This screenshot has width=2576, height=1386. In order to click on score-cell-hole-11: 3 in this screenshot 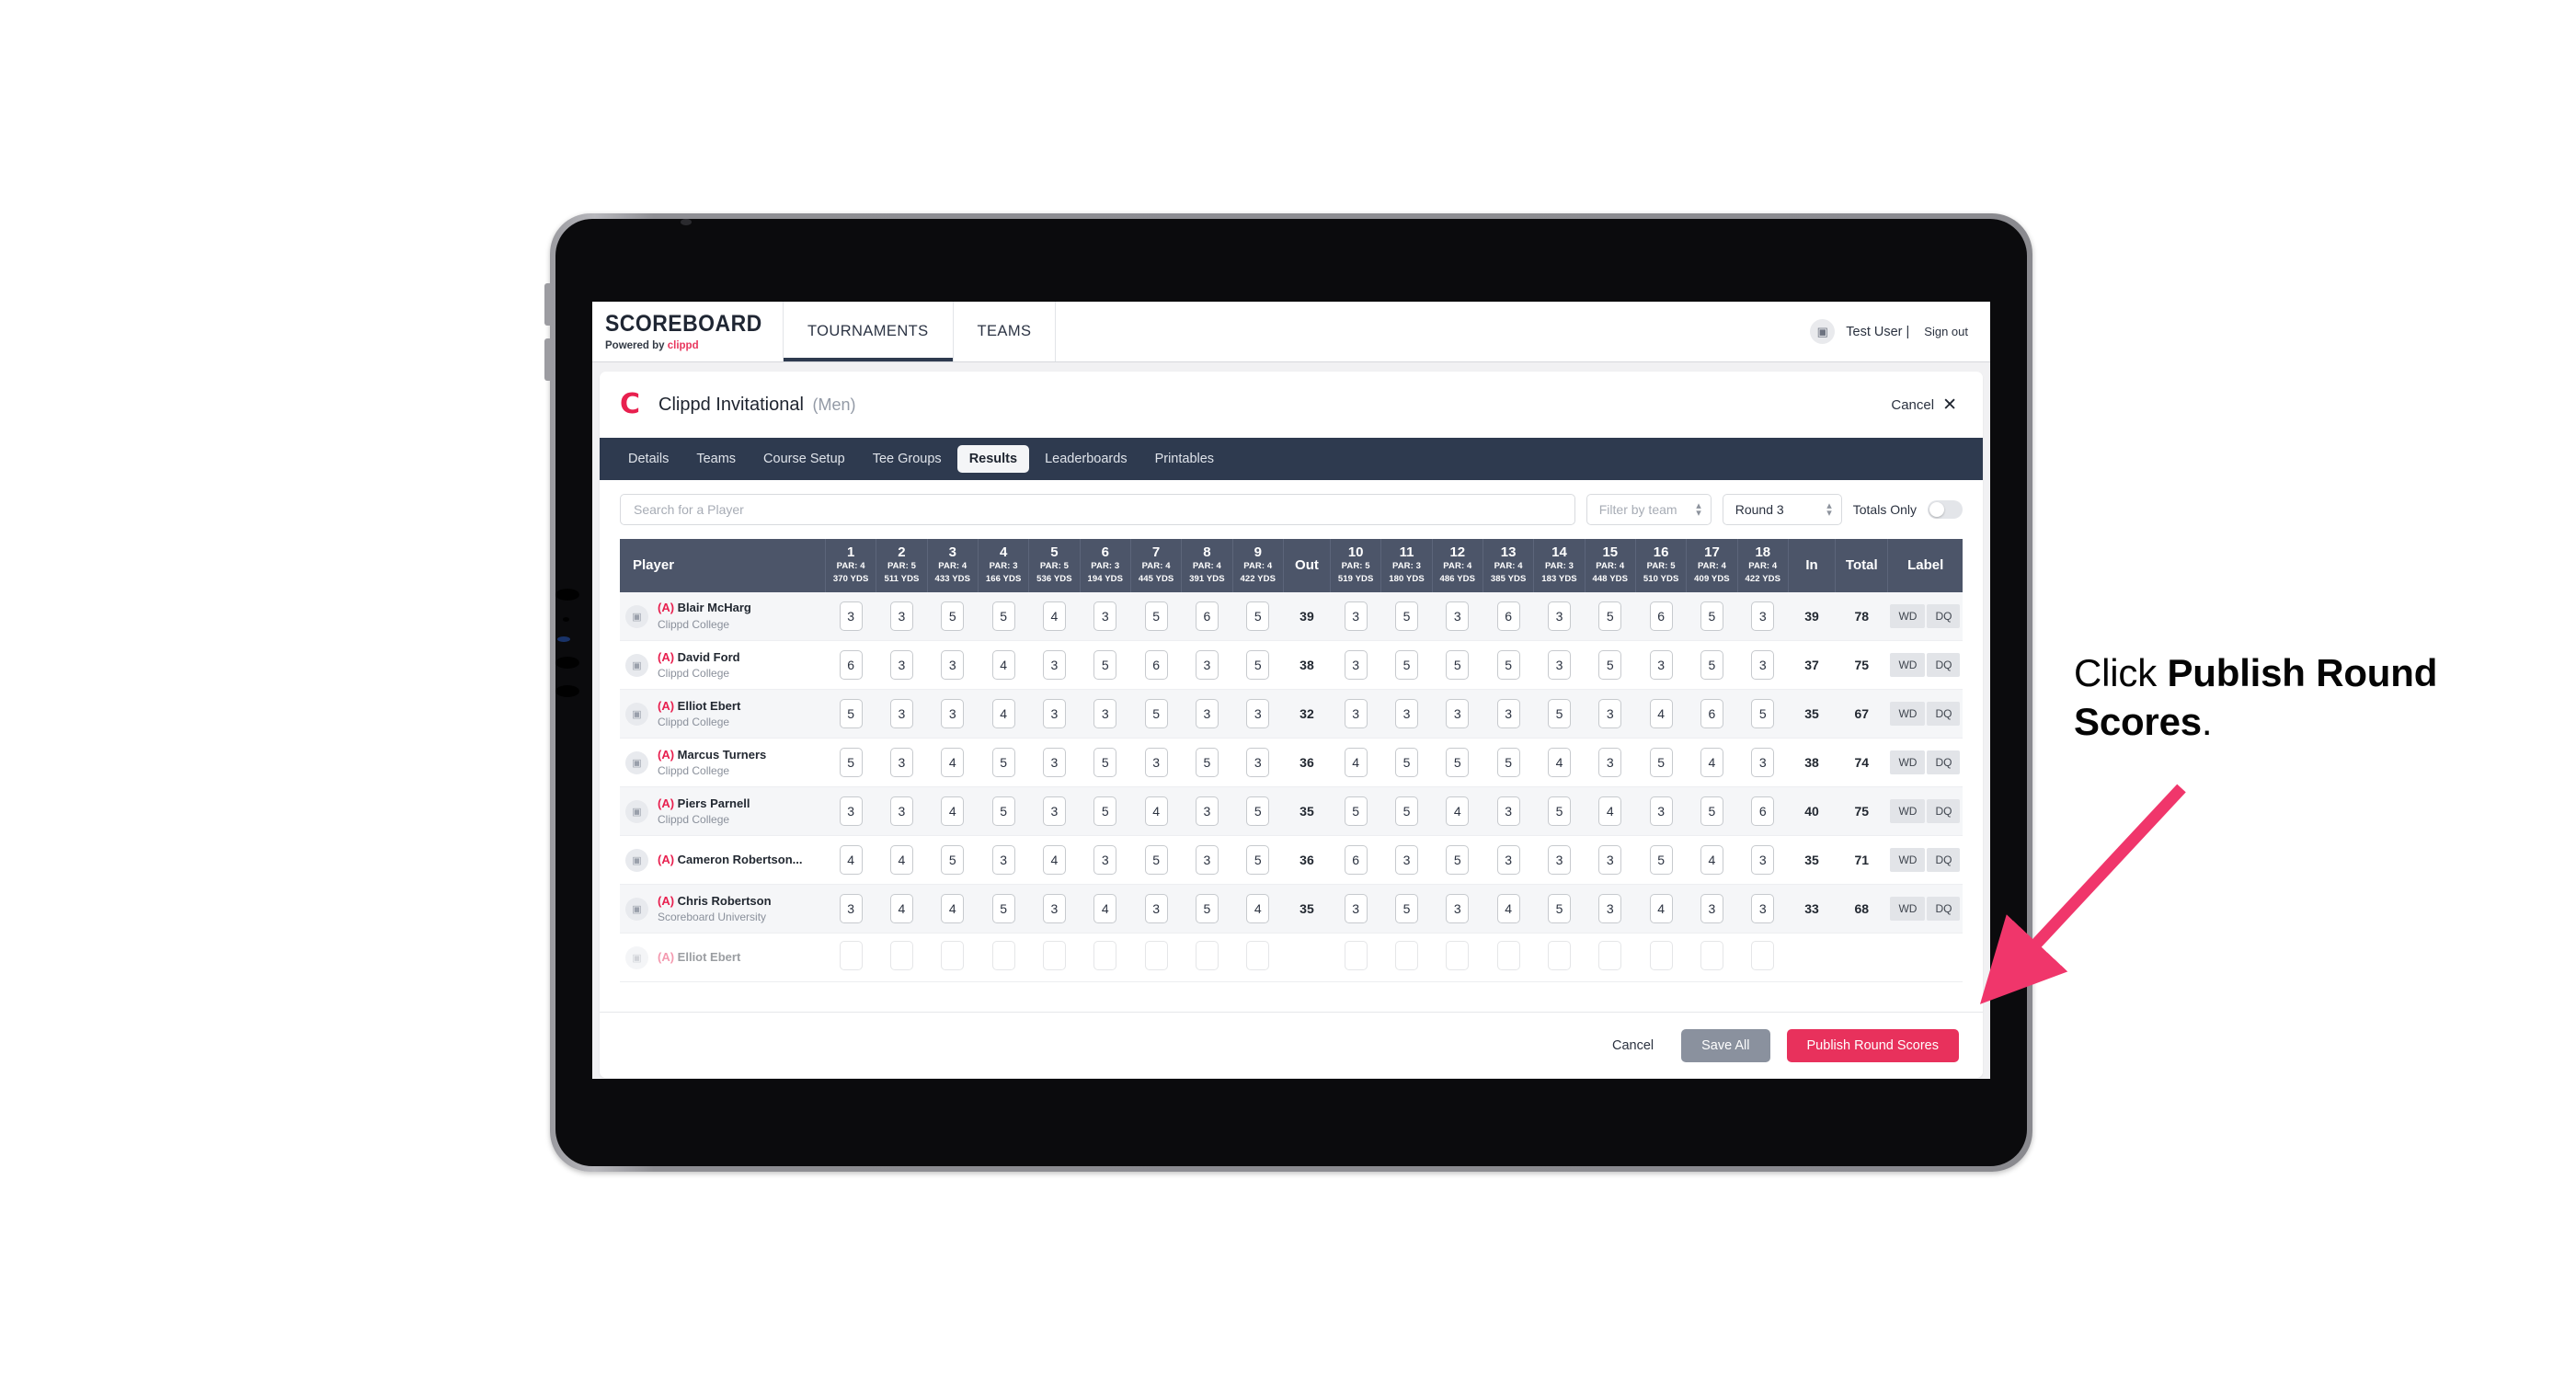, I will do `click(1407, 714)`.